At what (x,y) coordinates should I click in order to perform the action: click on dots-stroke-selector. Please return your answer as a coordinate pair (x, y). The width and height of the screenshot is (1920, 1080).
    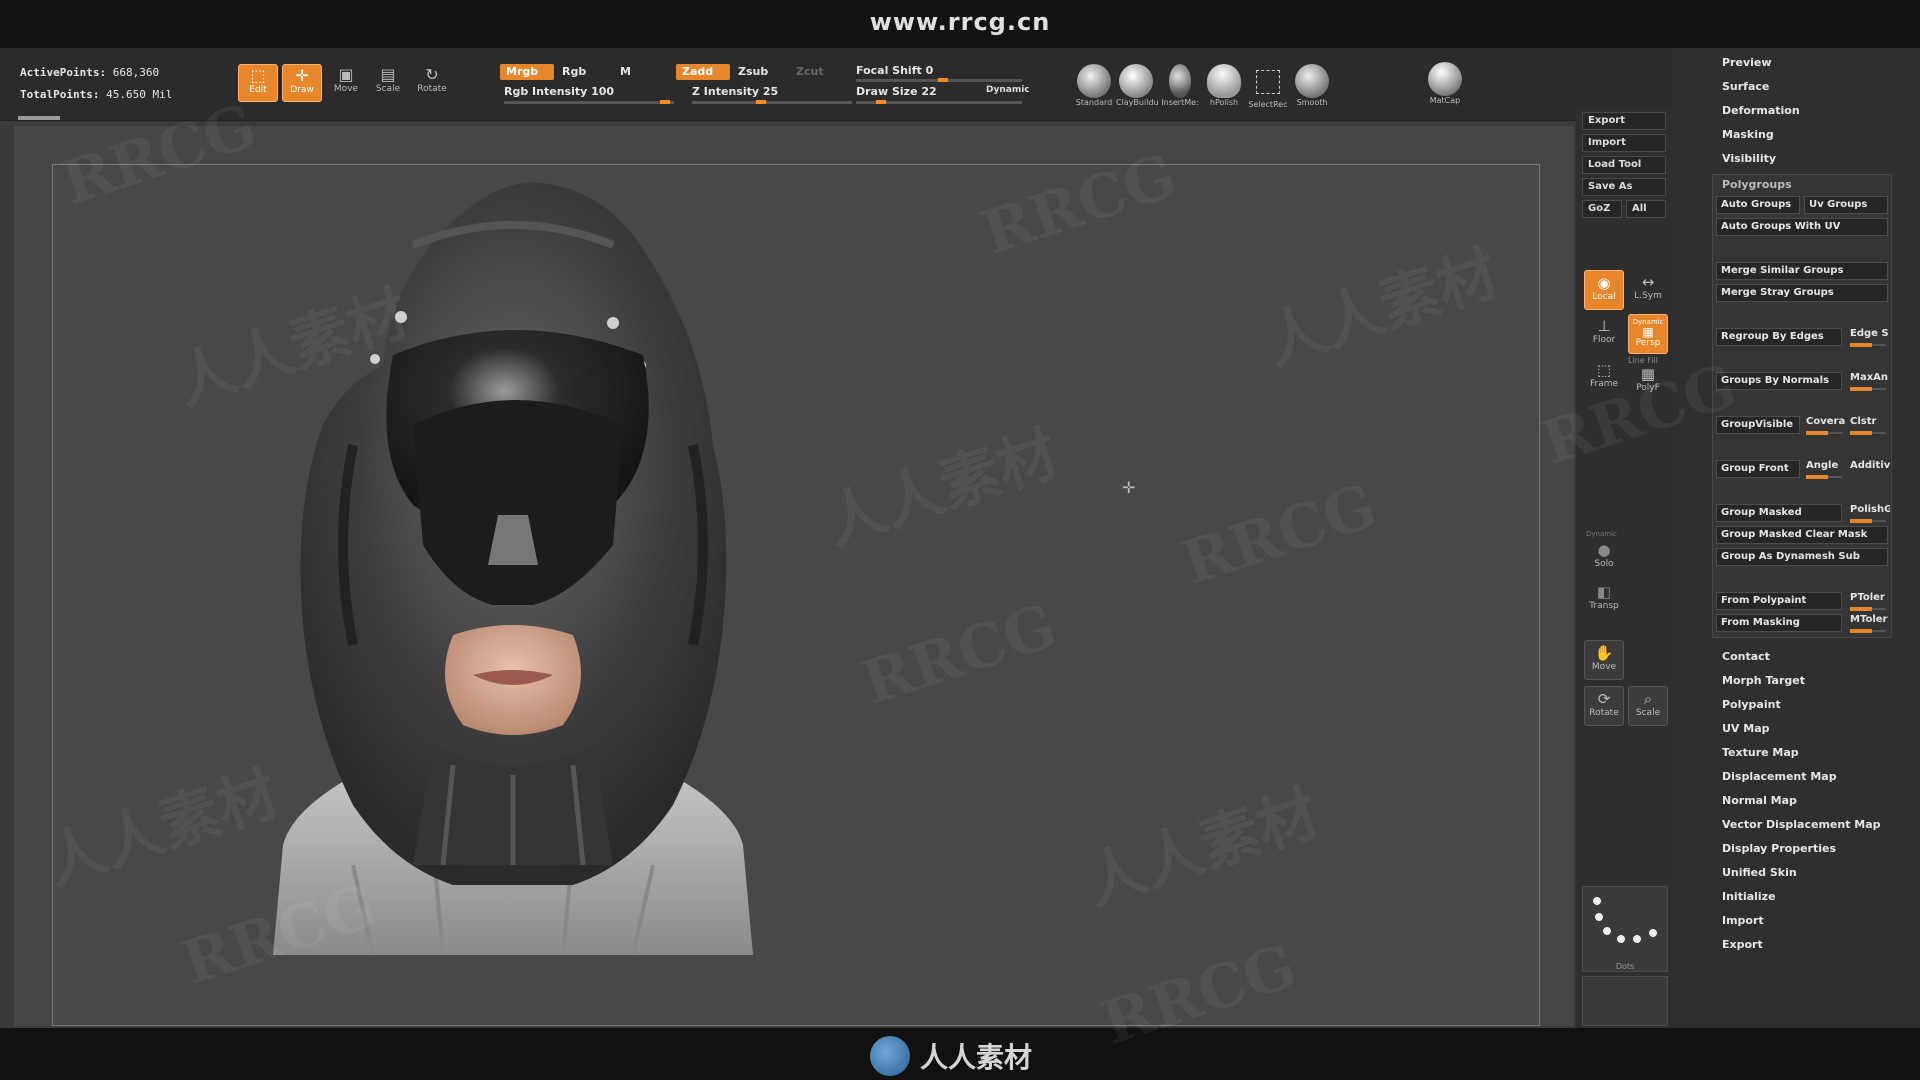
    Looking at the image, I should click on (1625, 929).